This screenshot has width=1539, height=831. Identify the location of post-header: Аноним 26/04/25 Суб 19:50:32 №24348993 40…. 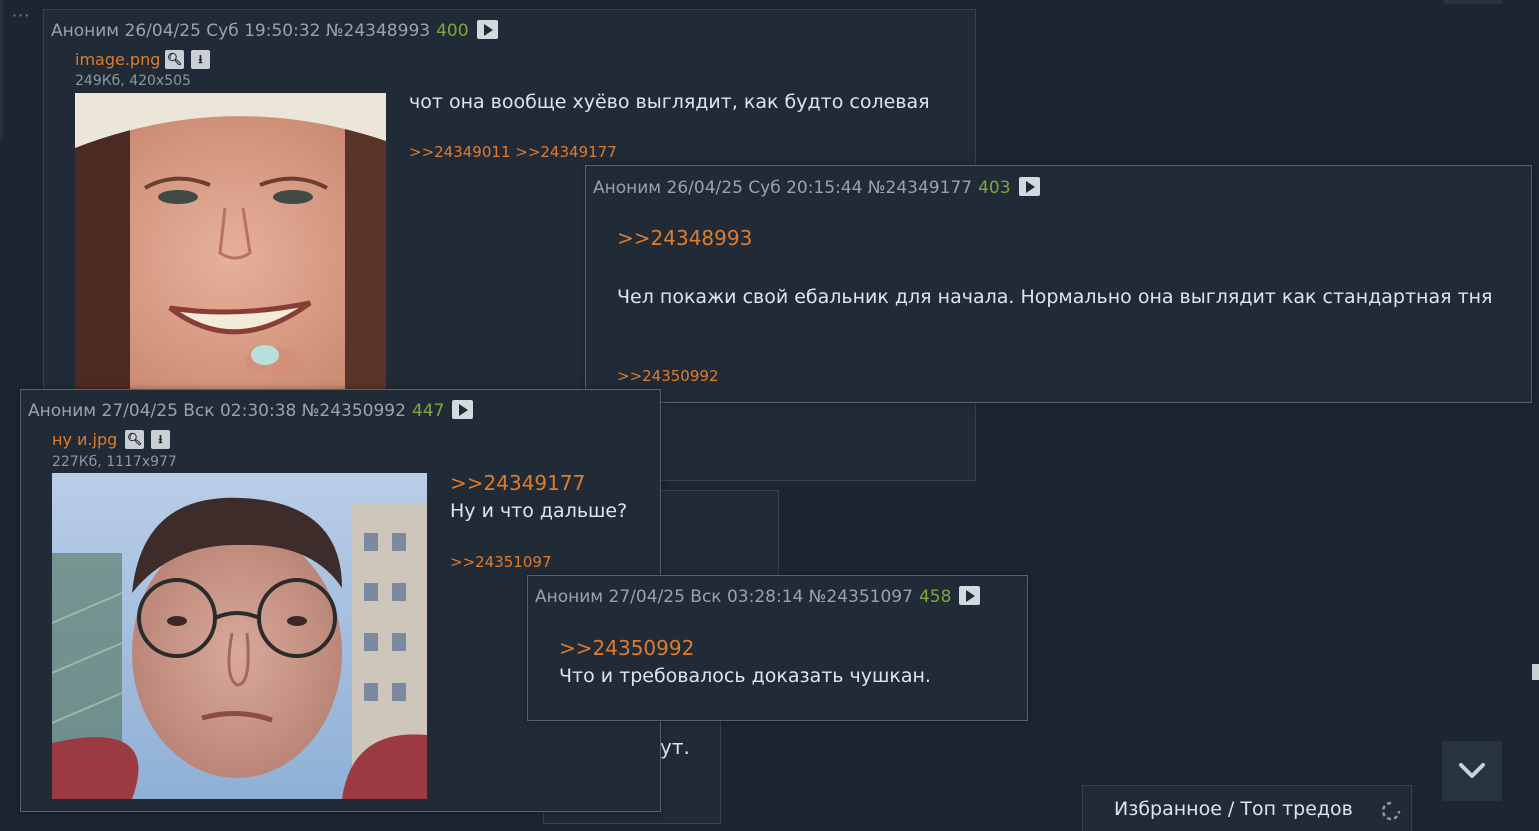
(274, 30).